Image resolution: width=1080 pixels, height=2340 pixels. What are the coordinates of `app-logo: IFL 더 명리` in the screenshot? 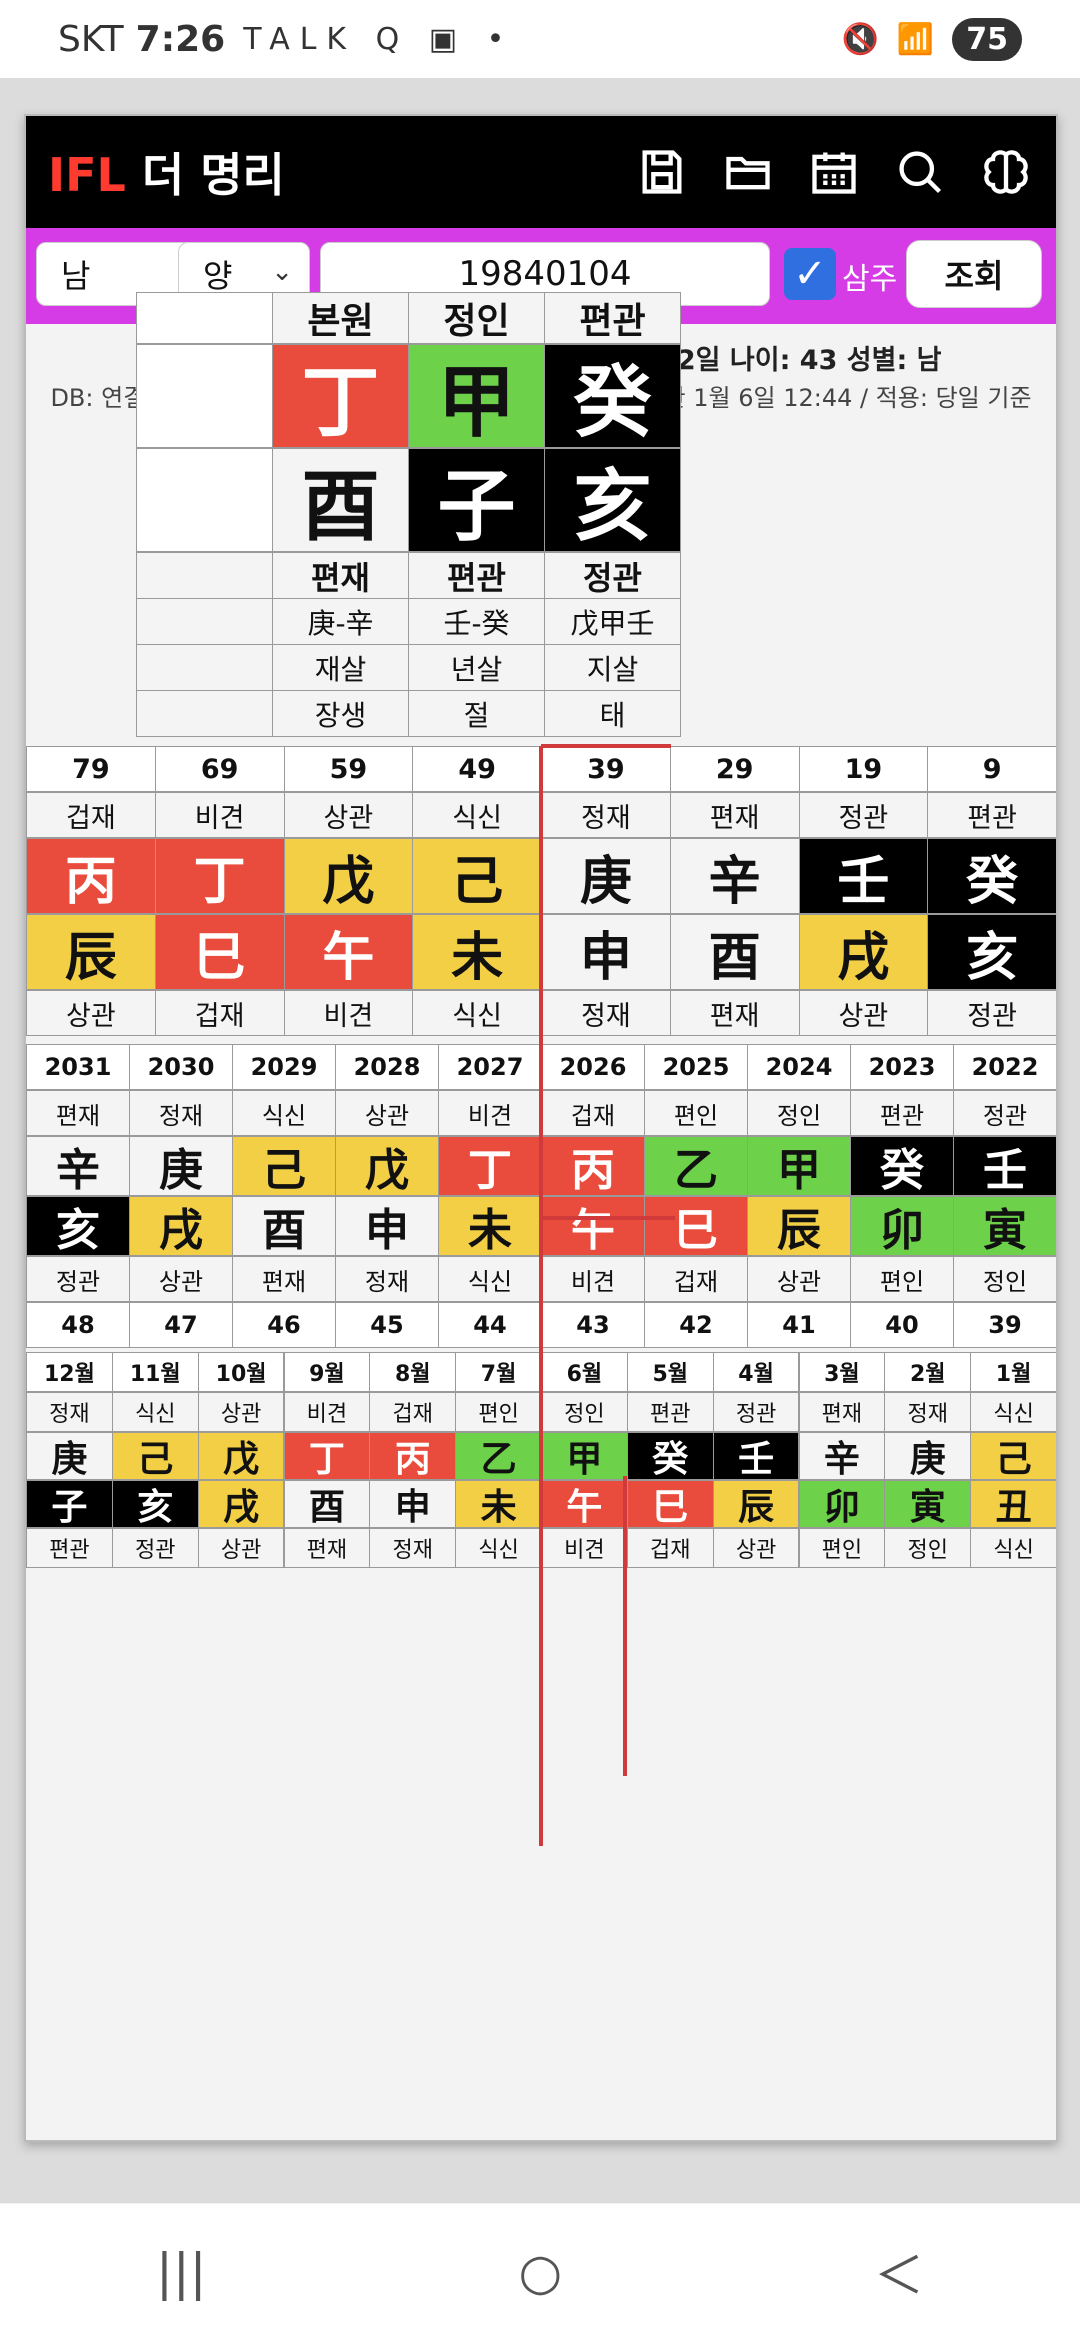 It's located at (166, 172).